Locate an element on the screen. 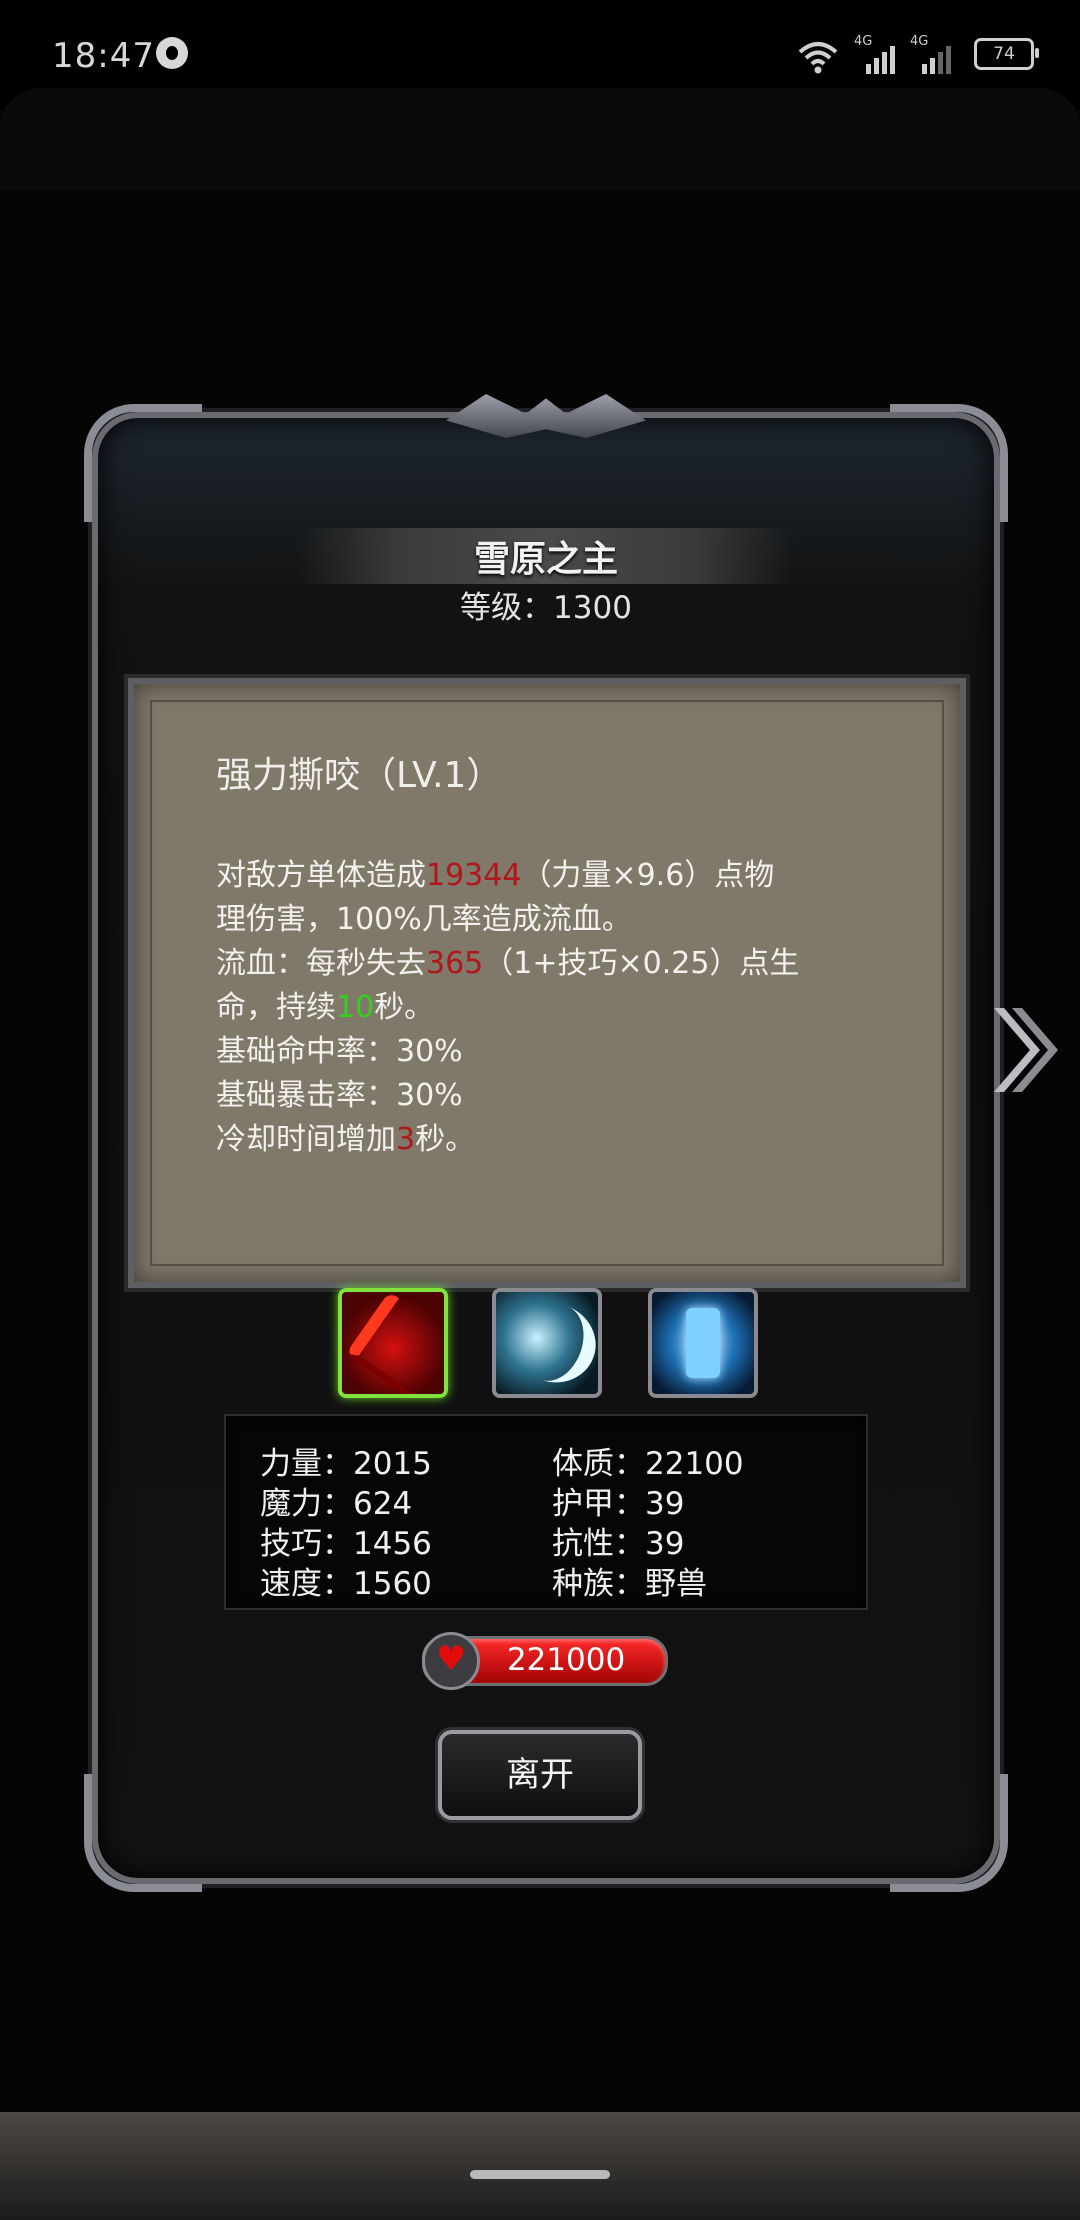  ice-totem-skill-icon is located at coordinates (703, 1343).